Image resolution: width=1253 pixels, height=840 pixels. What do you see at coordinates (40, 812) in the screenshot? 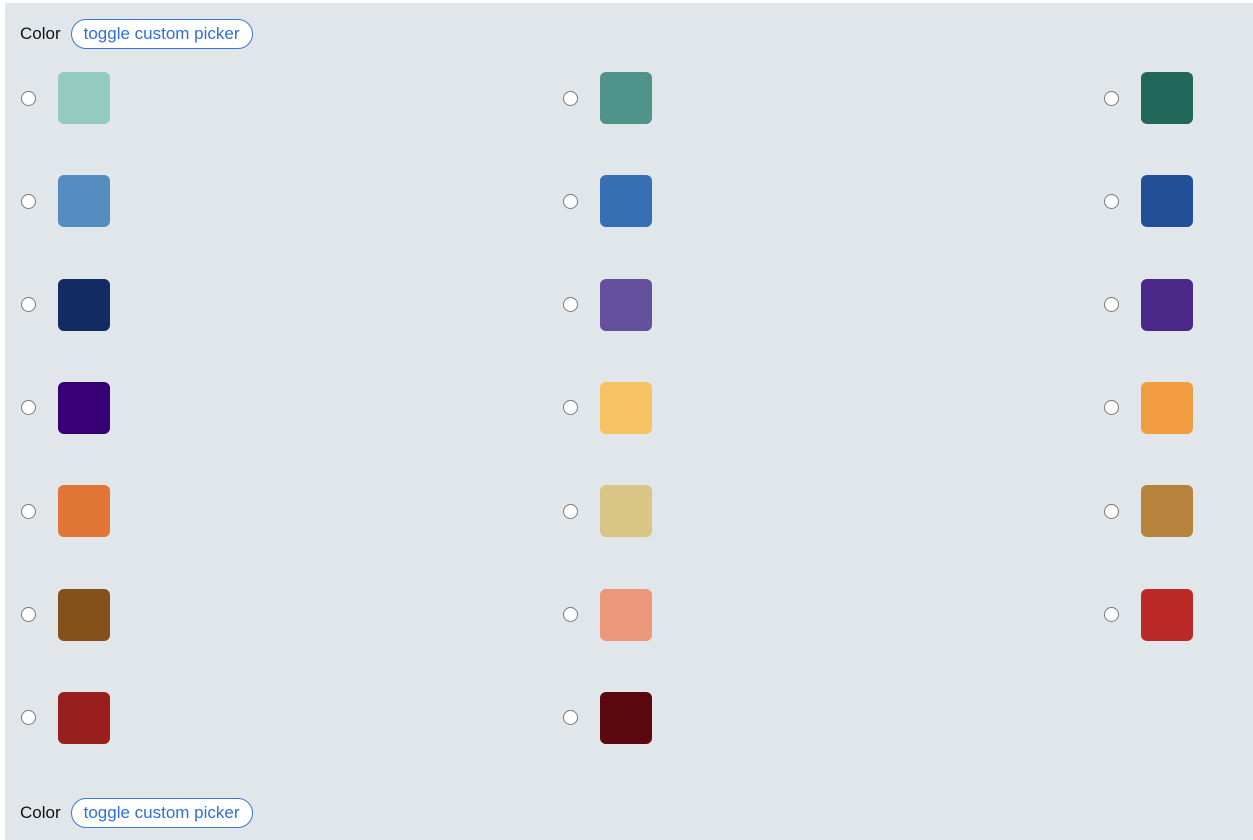
I see `color-label: Color` at bounding box center [40, 812].